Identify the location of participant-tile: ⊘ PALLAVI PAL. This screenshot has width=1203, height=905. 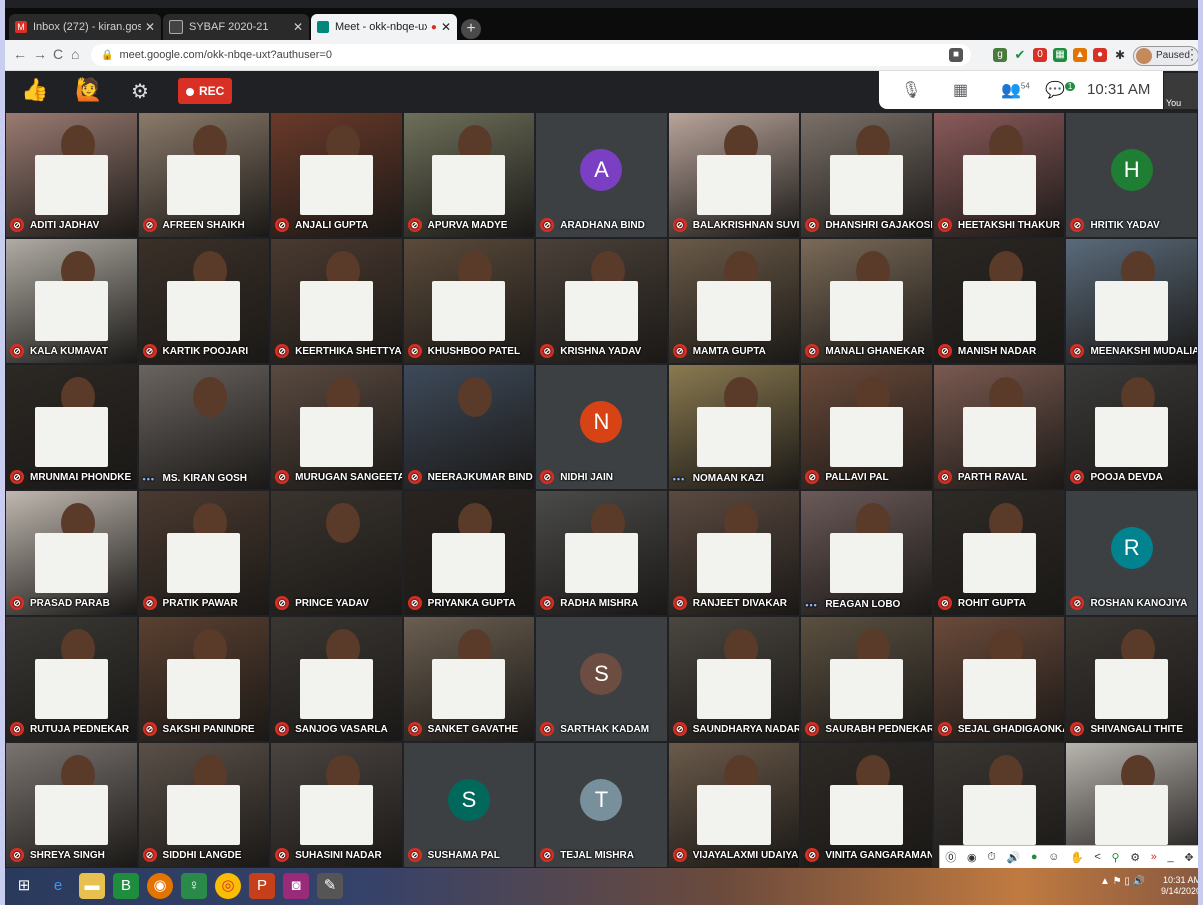
(866, 427).